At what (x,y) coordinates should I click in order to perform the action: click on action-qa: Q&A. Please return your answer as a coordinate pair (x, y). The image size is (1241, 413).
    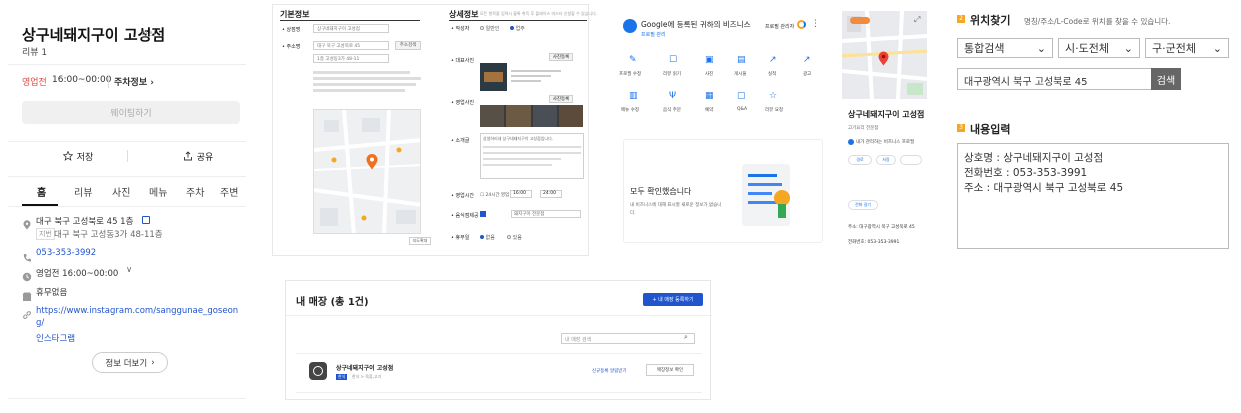
    Looking at the image, I should click on (742, 109).